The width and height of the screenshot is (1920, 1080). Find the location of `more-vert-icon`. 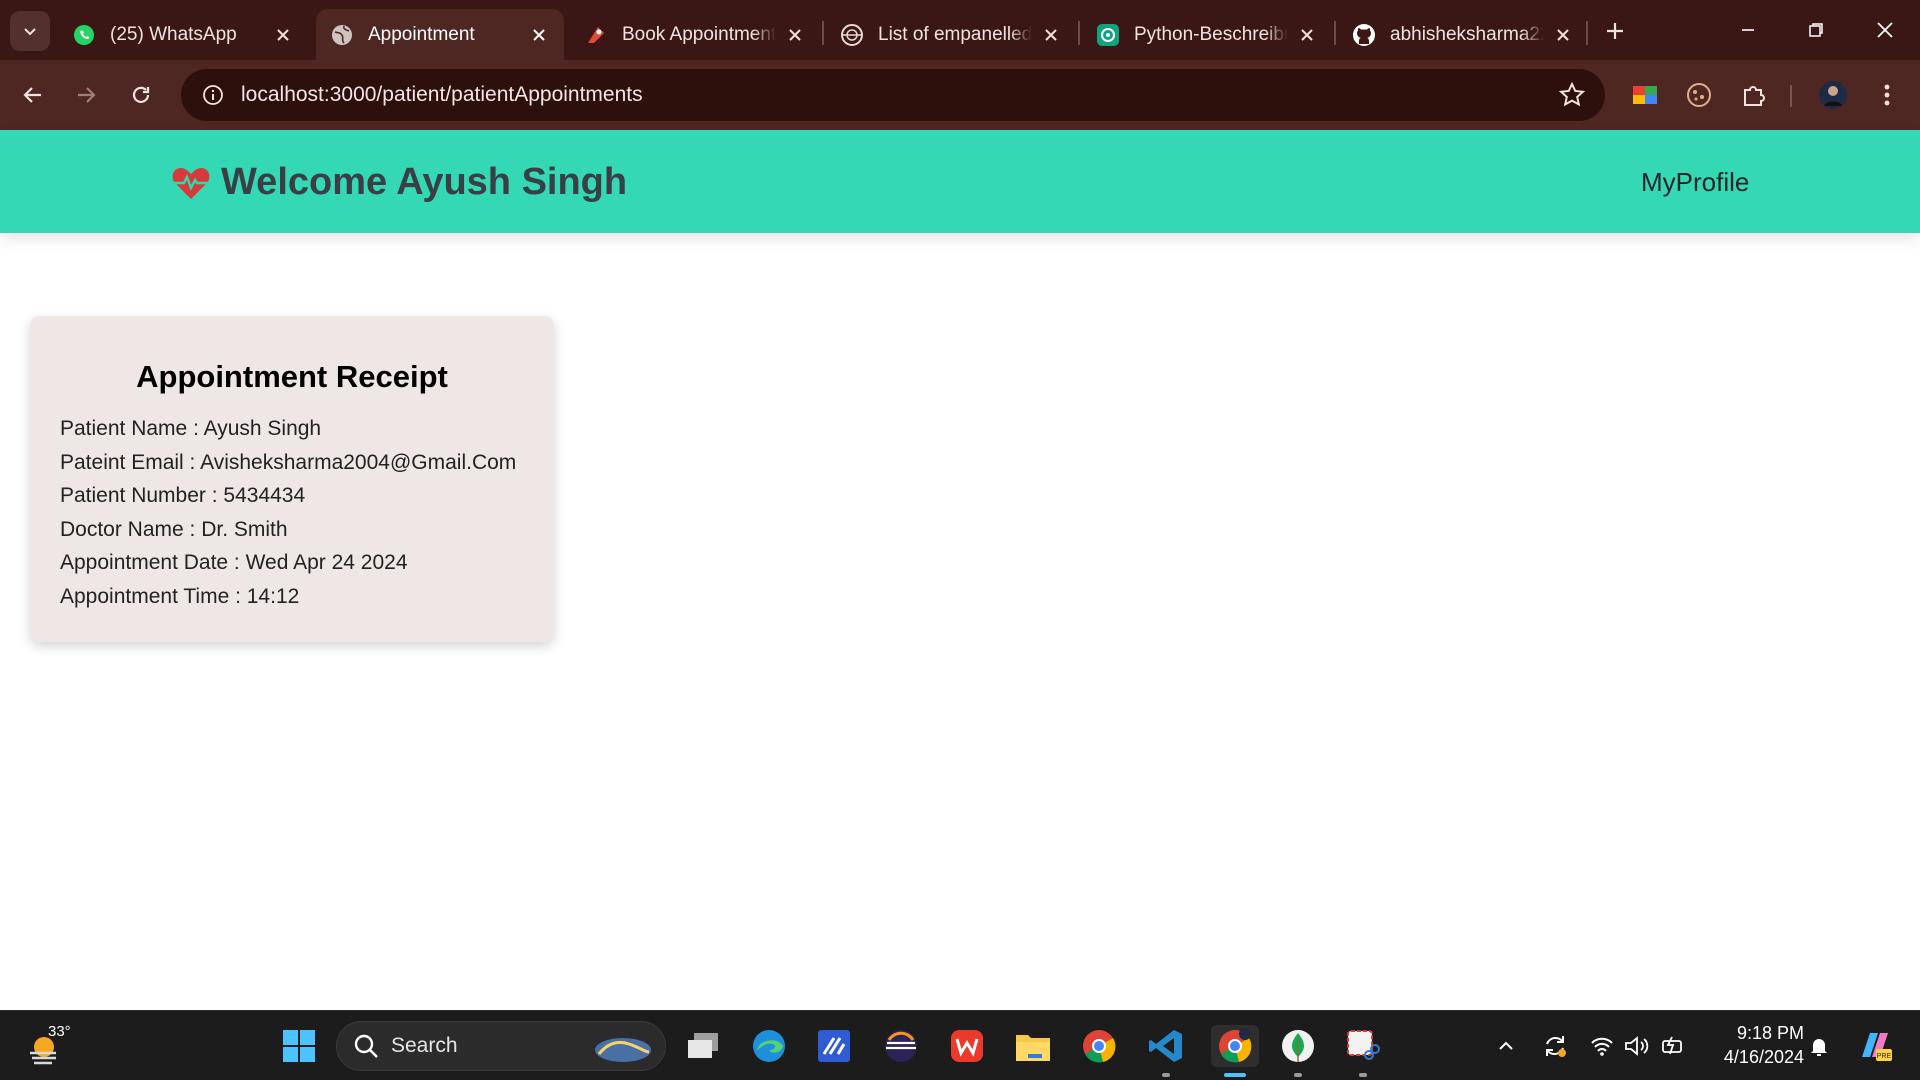

more-vert-icon is located at coordinates (1887, 95).